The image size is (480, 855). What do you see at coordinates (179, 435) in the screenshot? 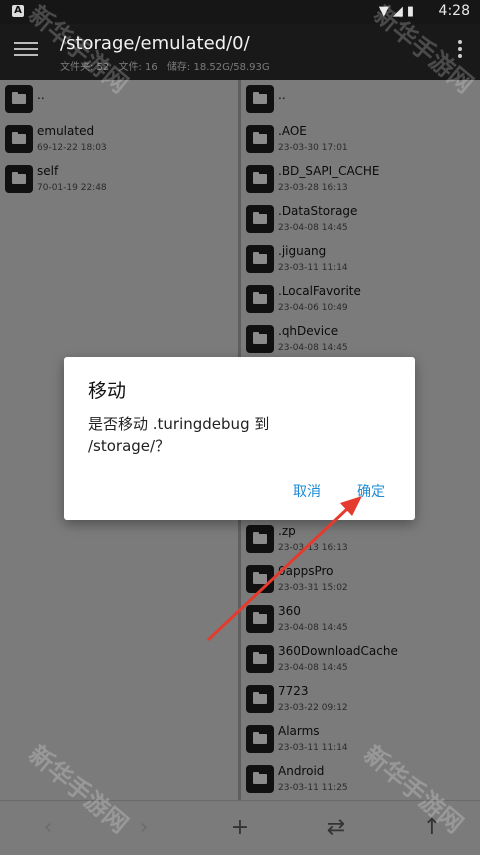
I see `dialog-message: 是否移动 .turingdebug 到 /storage/？` at bounding box center [179, 435].